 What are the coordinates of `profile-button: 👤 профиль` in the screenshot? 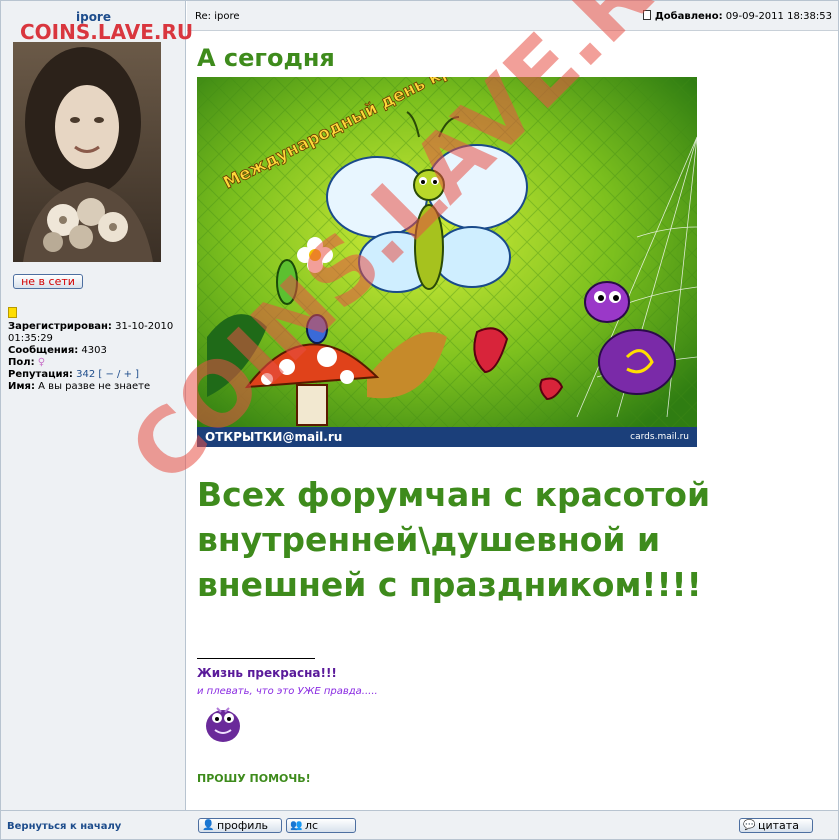 It's located at (240, 825).